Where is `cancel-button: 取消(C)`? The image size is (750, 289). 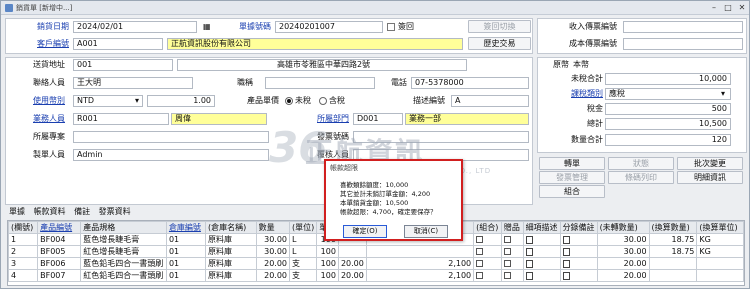 cancel-button: 取消(C) is located at coordinates (426, 231).